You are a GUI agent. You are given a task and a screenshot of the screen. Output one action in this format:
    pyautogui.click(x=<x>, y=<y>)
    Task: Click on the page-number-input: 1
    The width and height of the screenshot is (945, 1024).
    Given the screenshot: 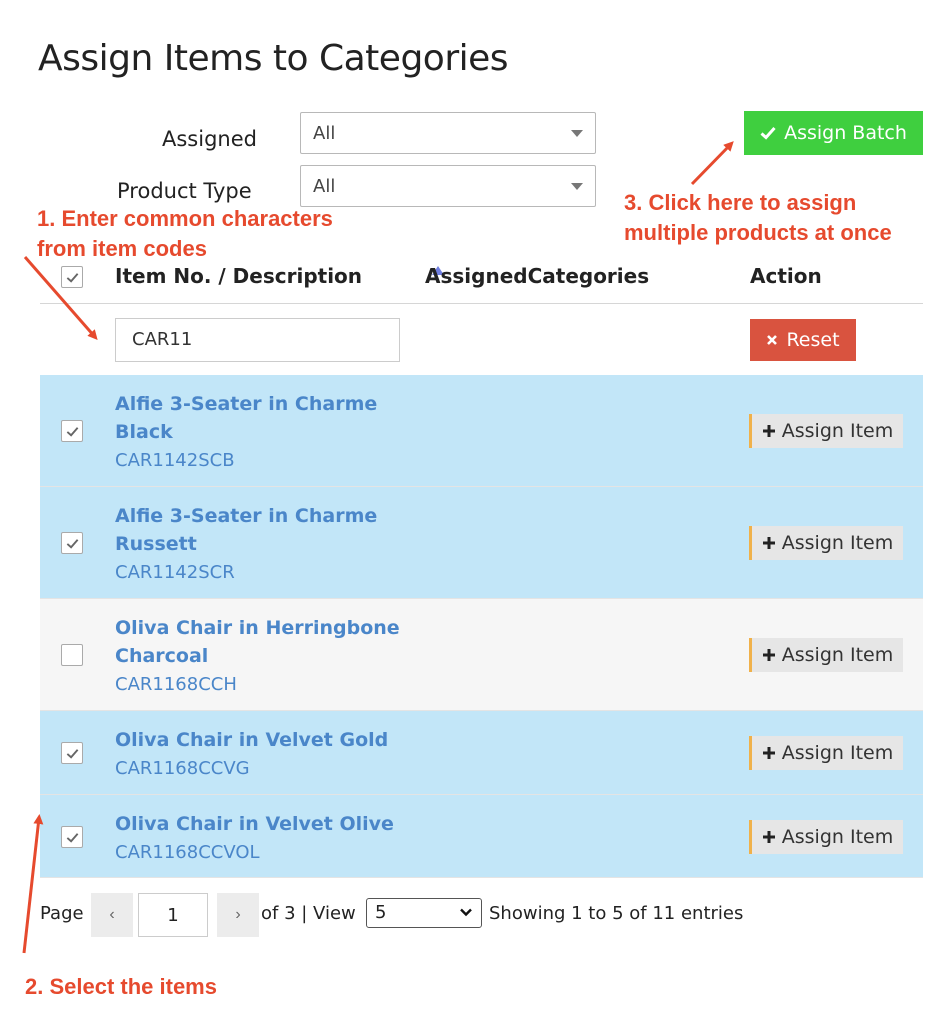 What is the action you would take?
    pyautogui.click(x=173, y=915)
    